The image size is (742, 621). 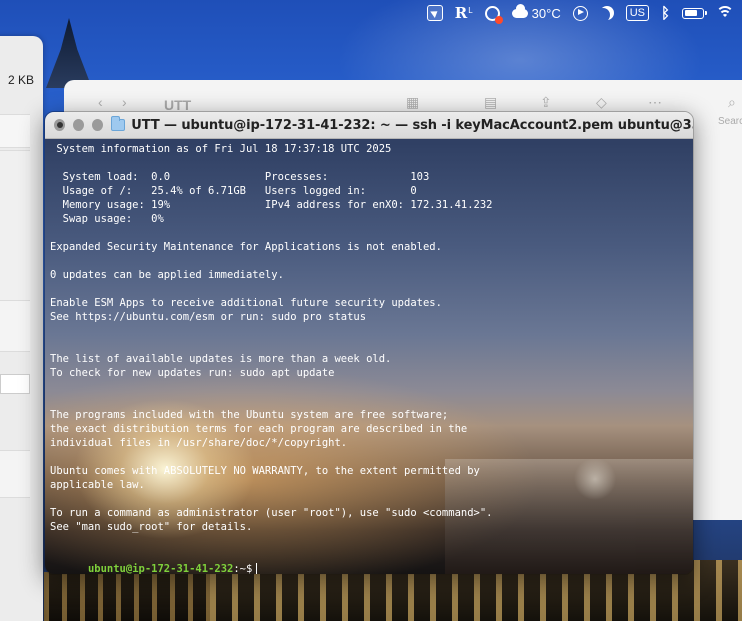 I want to click on menubar-wifi, so click(x=725, y=13).